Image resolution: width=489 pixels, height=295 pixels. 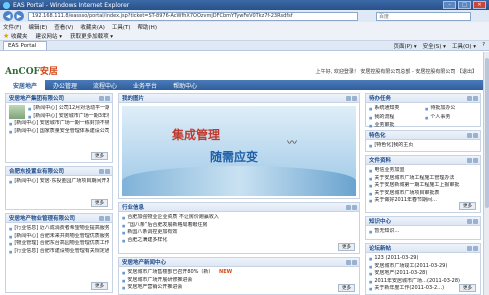 I want to click on panel-tasks: 待办任务 系统通知类 待批加办公 我的流程 个人事务 业务审批, so click(x=423, y=111).